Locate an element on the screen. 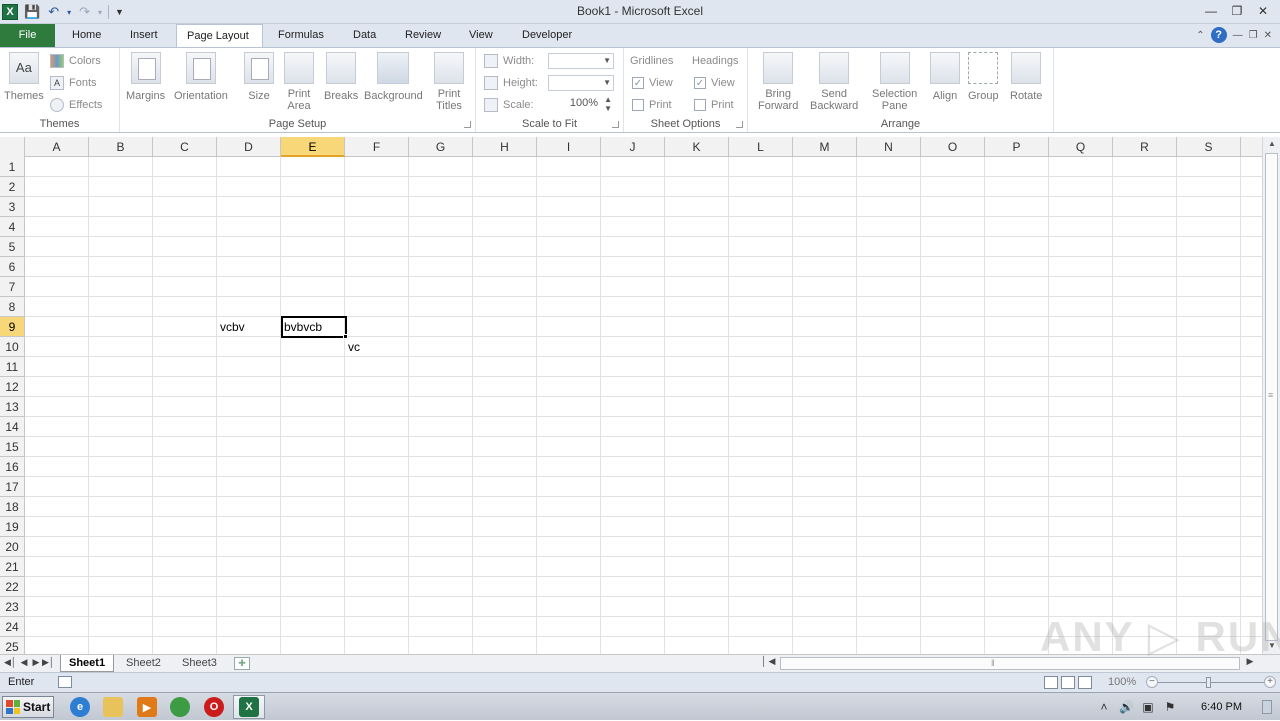 The width and height of the screenshot is (1280, 721). row-header-3: 3 is located at coordinates (12, 207).